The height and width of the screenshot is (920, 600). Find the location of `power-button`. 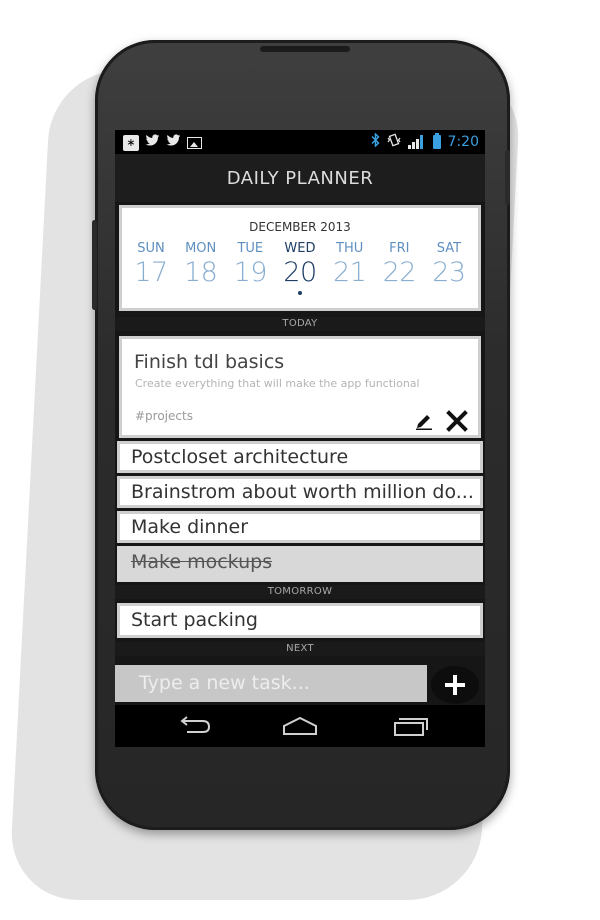

power-button is located at coordinates (507, 177).